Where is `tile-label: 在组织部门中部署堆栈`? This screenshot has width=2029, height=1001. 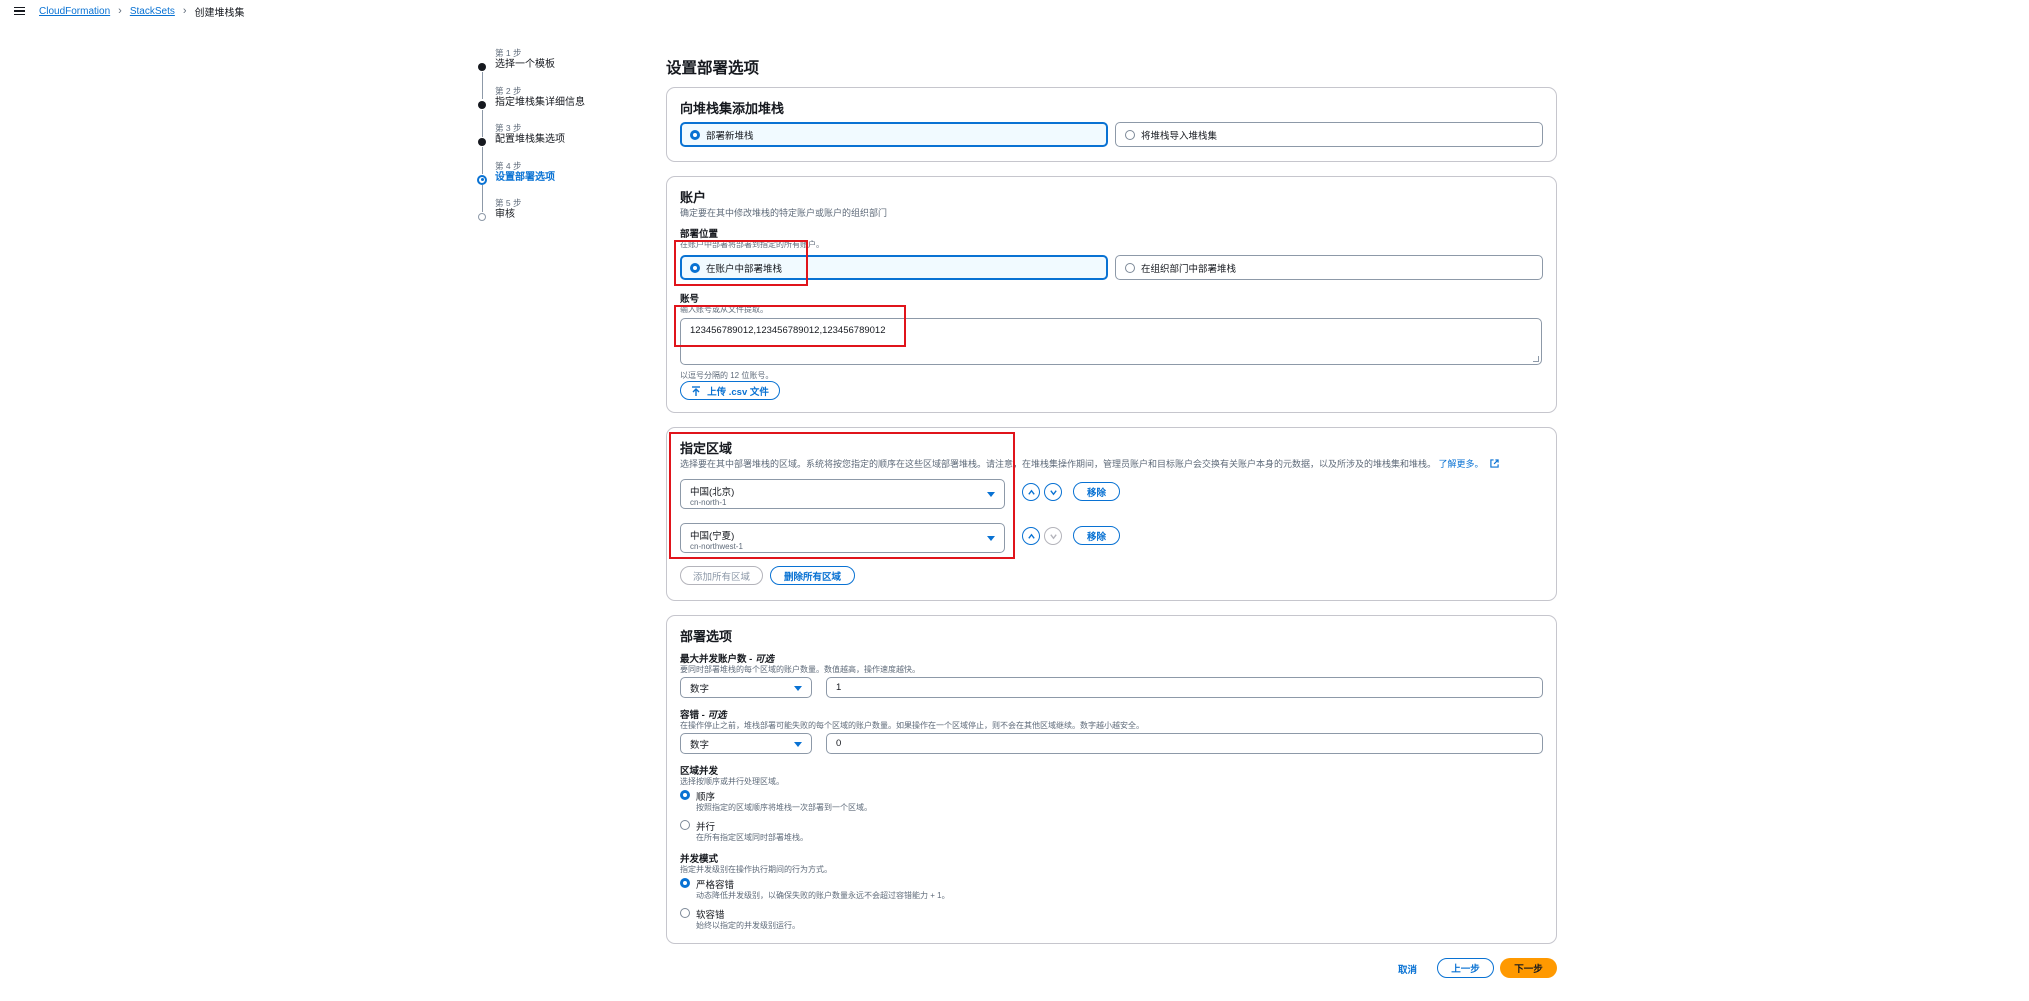
tile-label: 在组织部门中部署堆栈 is located at coordinates (1189, 269).